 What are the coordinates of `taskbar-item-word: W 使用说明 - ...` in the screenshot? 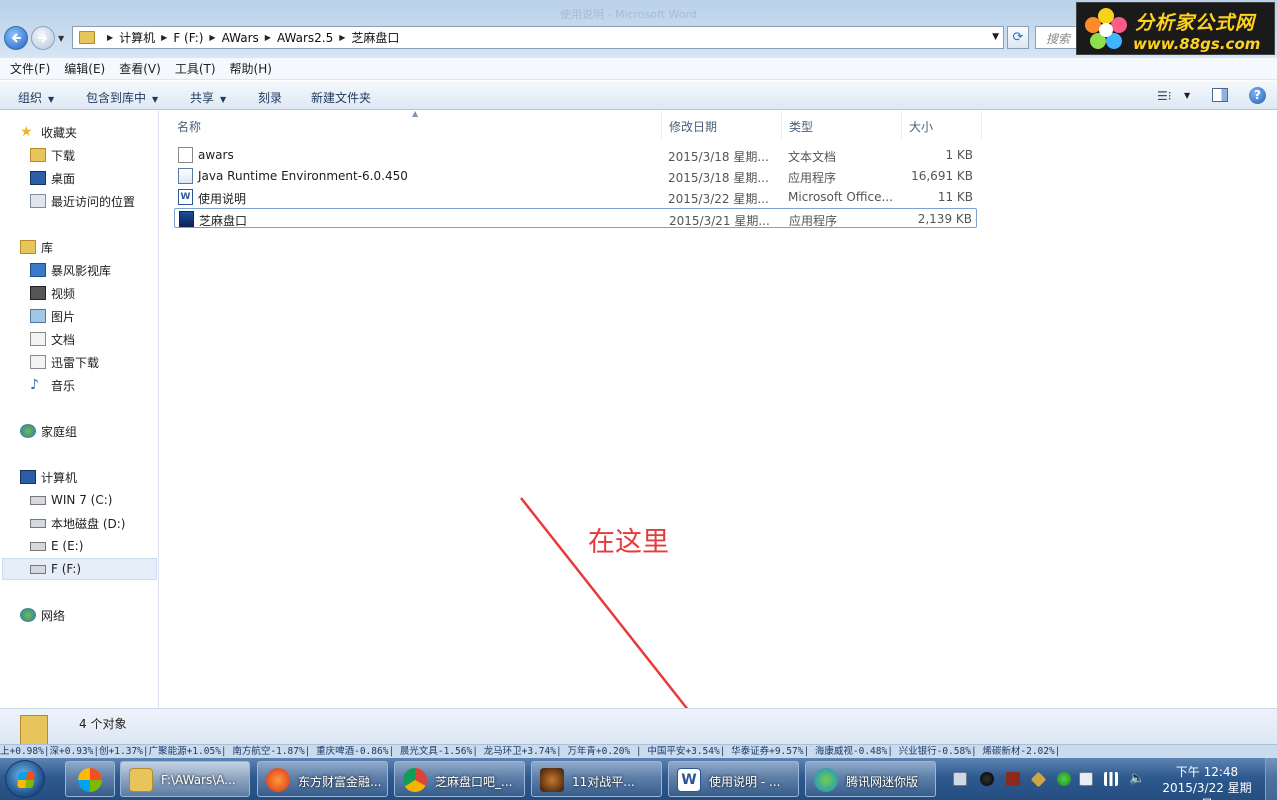 It's located at (733, 779).